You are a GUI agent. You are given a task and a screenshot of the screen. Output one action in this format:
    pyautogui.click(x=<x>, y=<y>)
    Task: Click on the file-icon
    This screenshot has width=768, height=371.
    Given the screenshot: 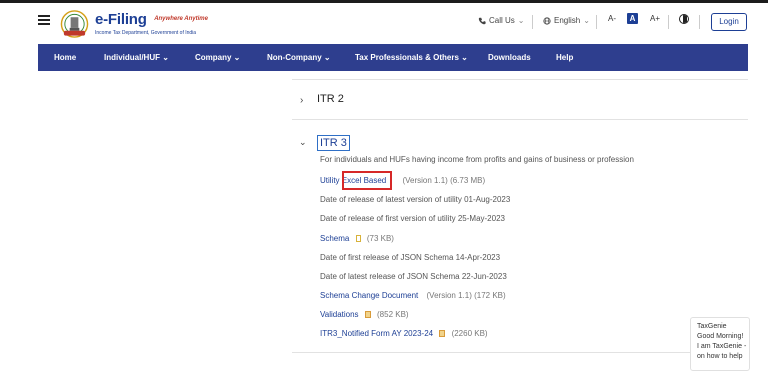 What is the action you would take?
    pyautogui.click(x=358, y=238)
    